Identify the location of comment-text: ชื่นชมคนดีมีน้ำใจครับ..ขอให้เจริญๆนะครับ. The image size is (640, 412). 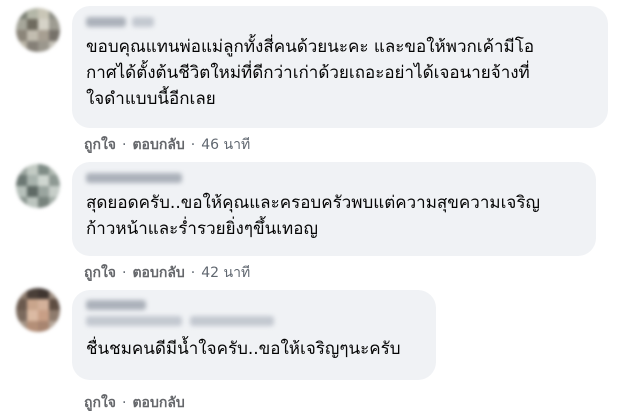
(254, 349).